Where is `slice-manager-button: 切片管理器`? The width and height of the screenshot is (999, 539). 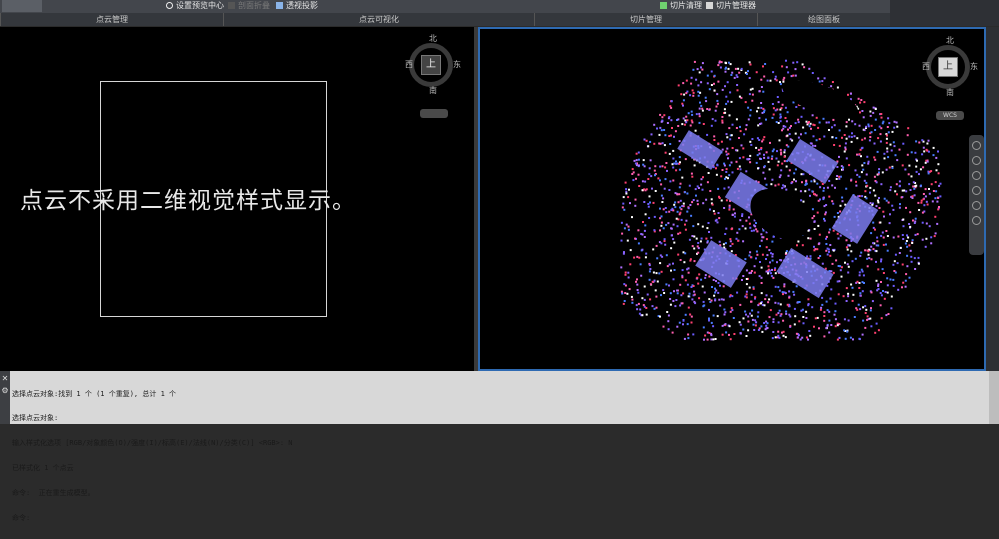 slice-manager-button: 切片管理器 is located at coordinates (731, 6).